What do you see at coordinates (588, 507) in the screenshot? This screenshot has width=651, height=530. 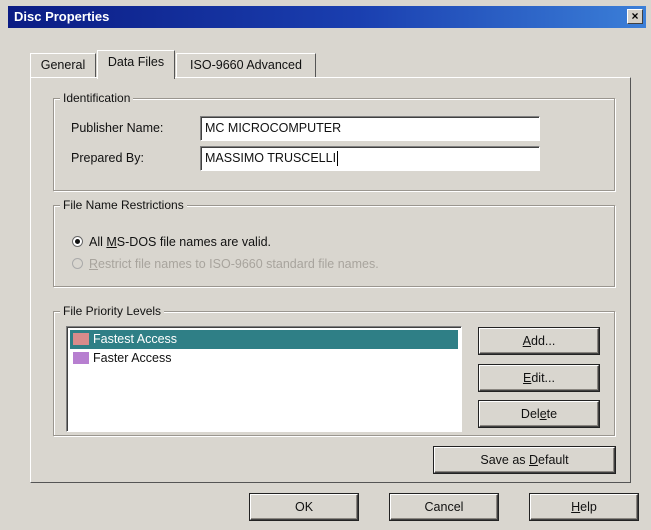 I see `help-label: elp` at bounding box center [588, 507].